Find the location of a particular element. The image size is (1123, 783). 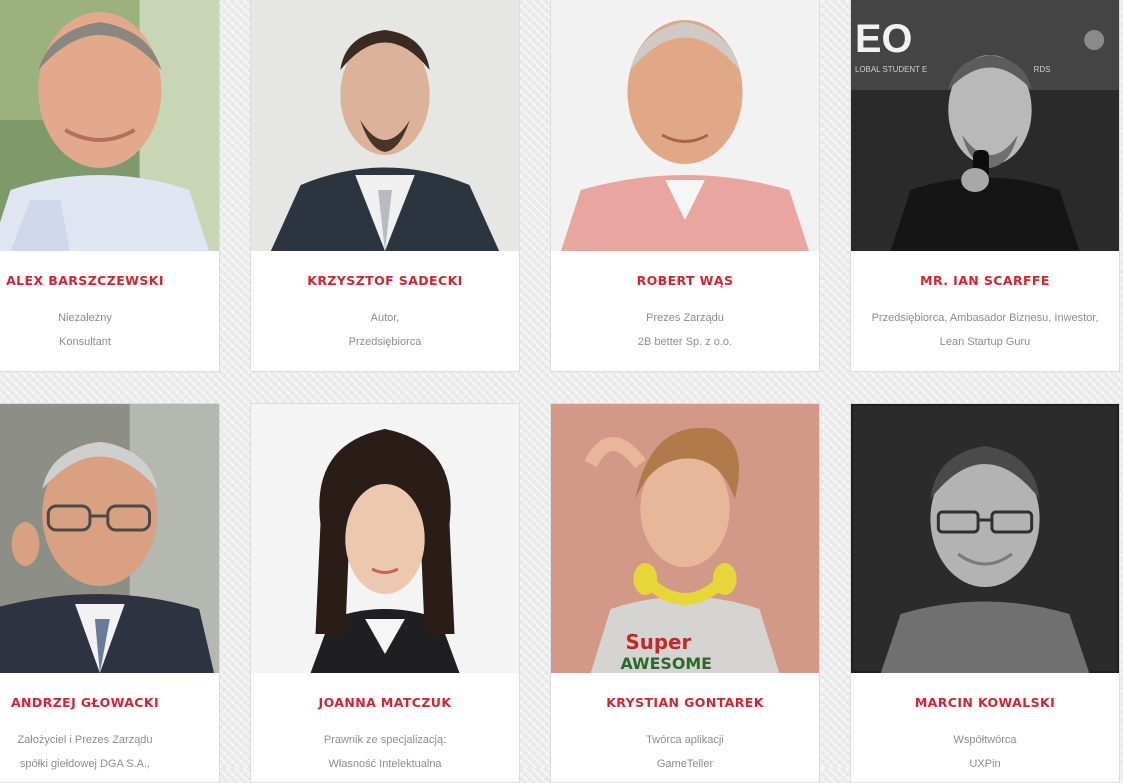

speaker-role-line: Współtwórca is located at coordinates (985, 740).